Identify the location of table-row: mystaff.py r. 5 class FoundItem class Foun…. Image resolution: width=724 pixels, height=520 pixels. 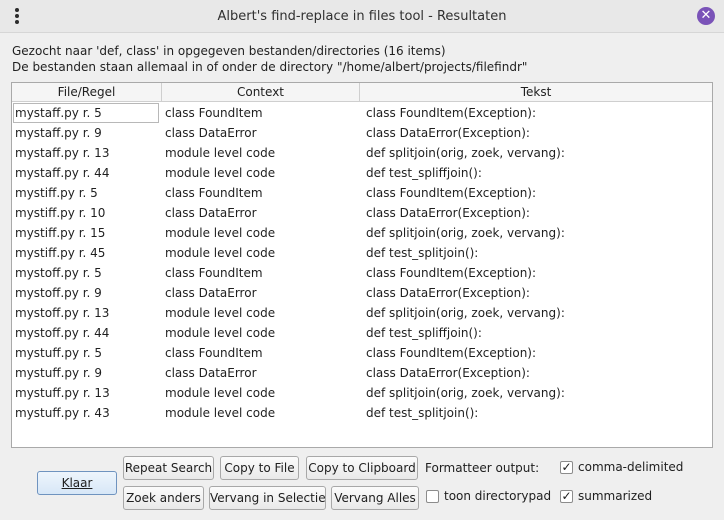
(362, 113).